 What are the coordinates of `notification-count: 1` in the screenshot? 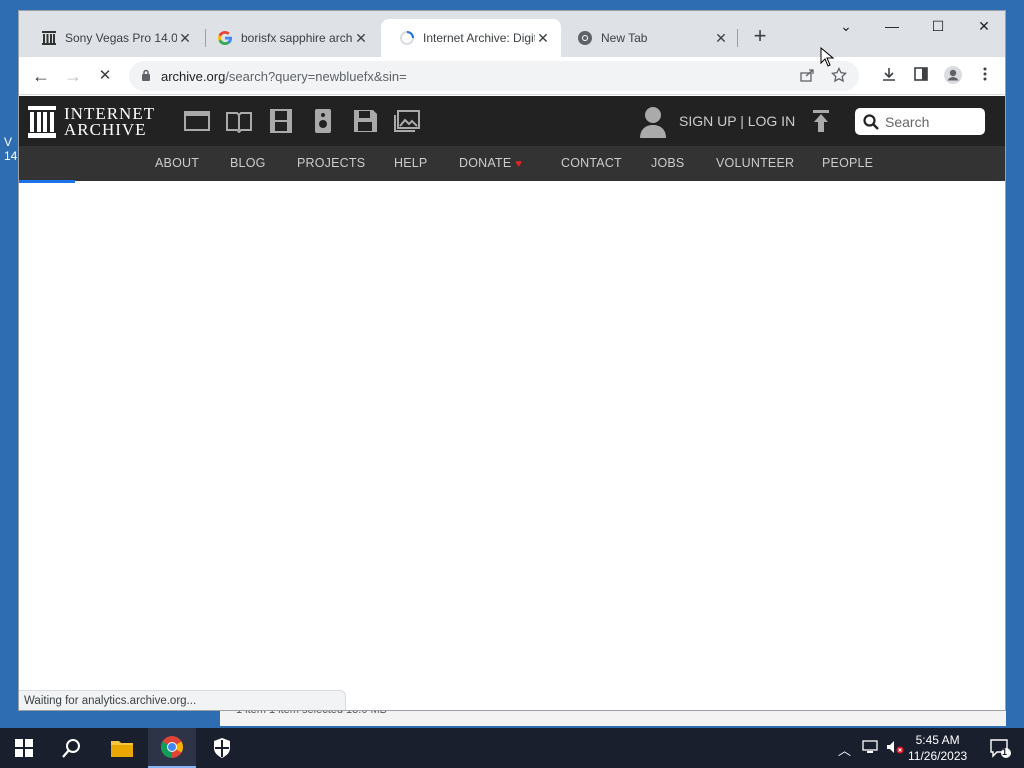 It's located at (1005, 752).